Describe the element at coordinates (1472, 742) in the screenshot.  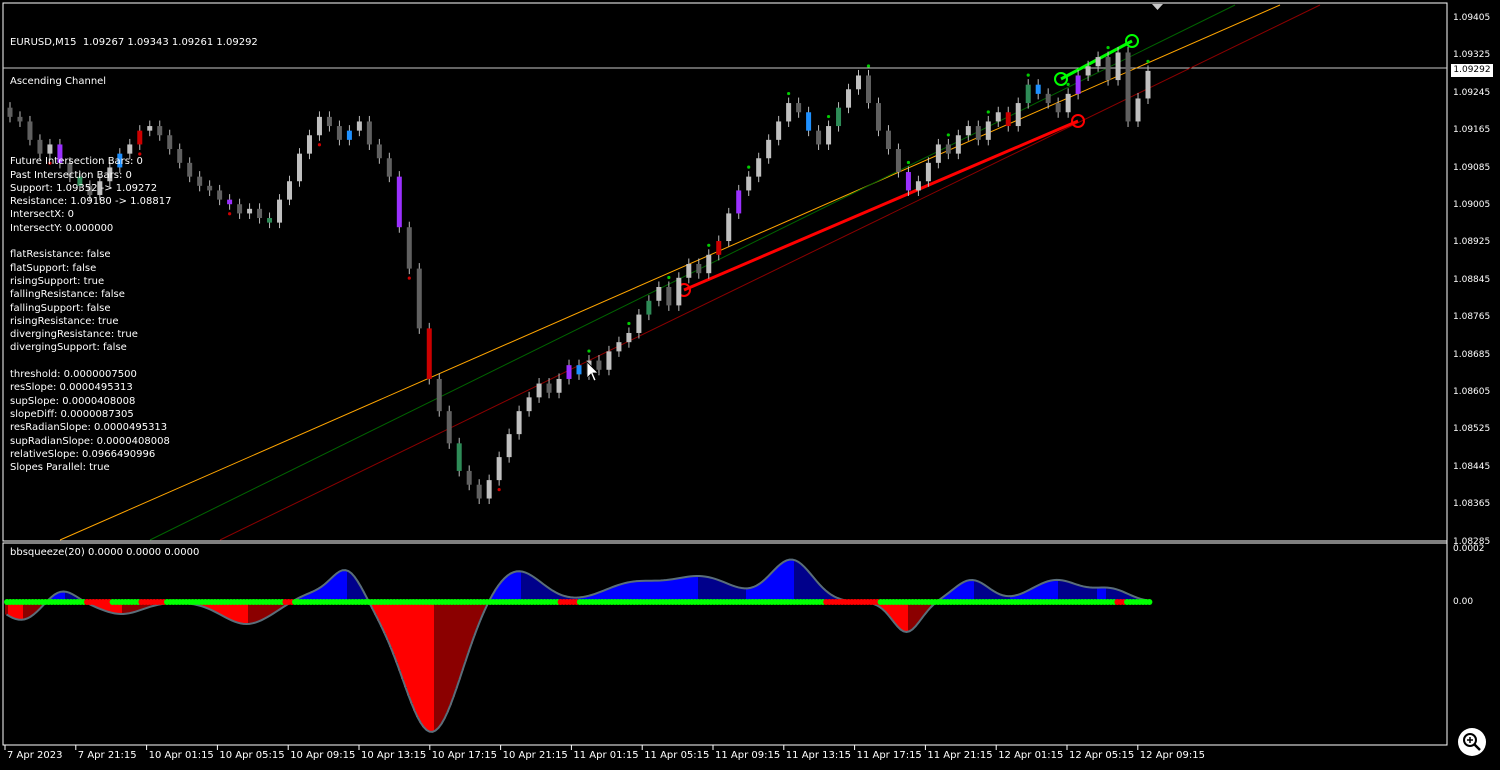
I see `zoom-icon` at that location.